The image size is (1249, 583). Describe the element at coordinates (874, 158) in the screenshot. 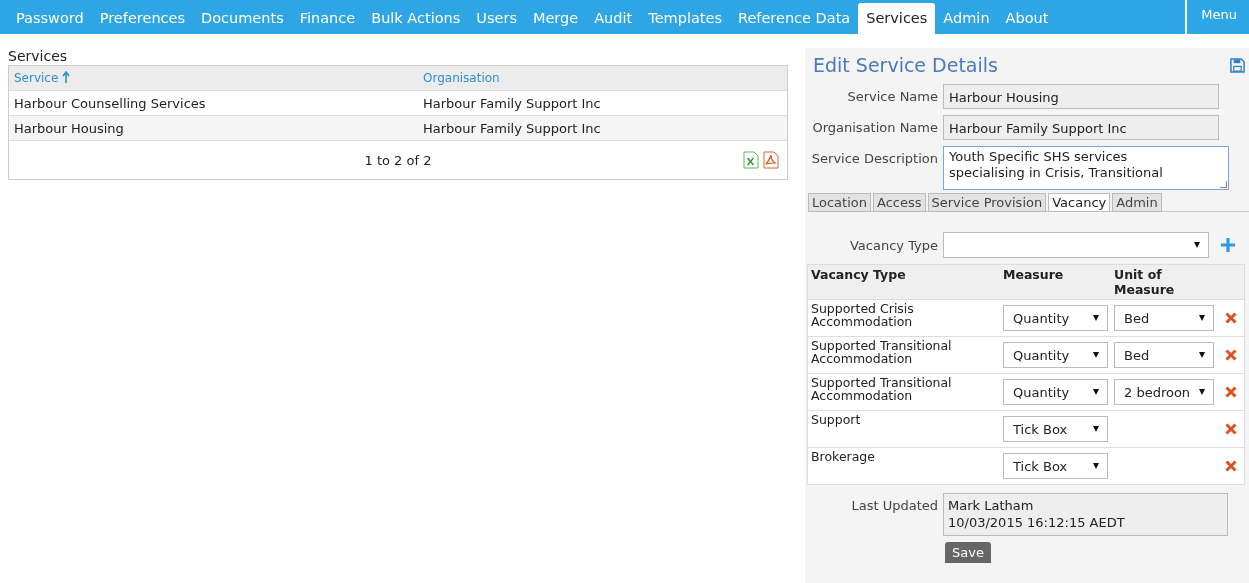

I see `field-label: Service Description` at that location.